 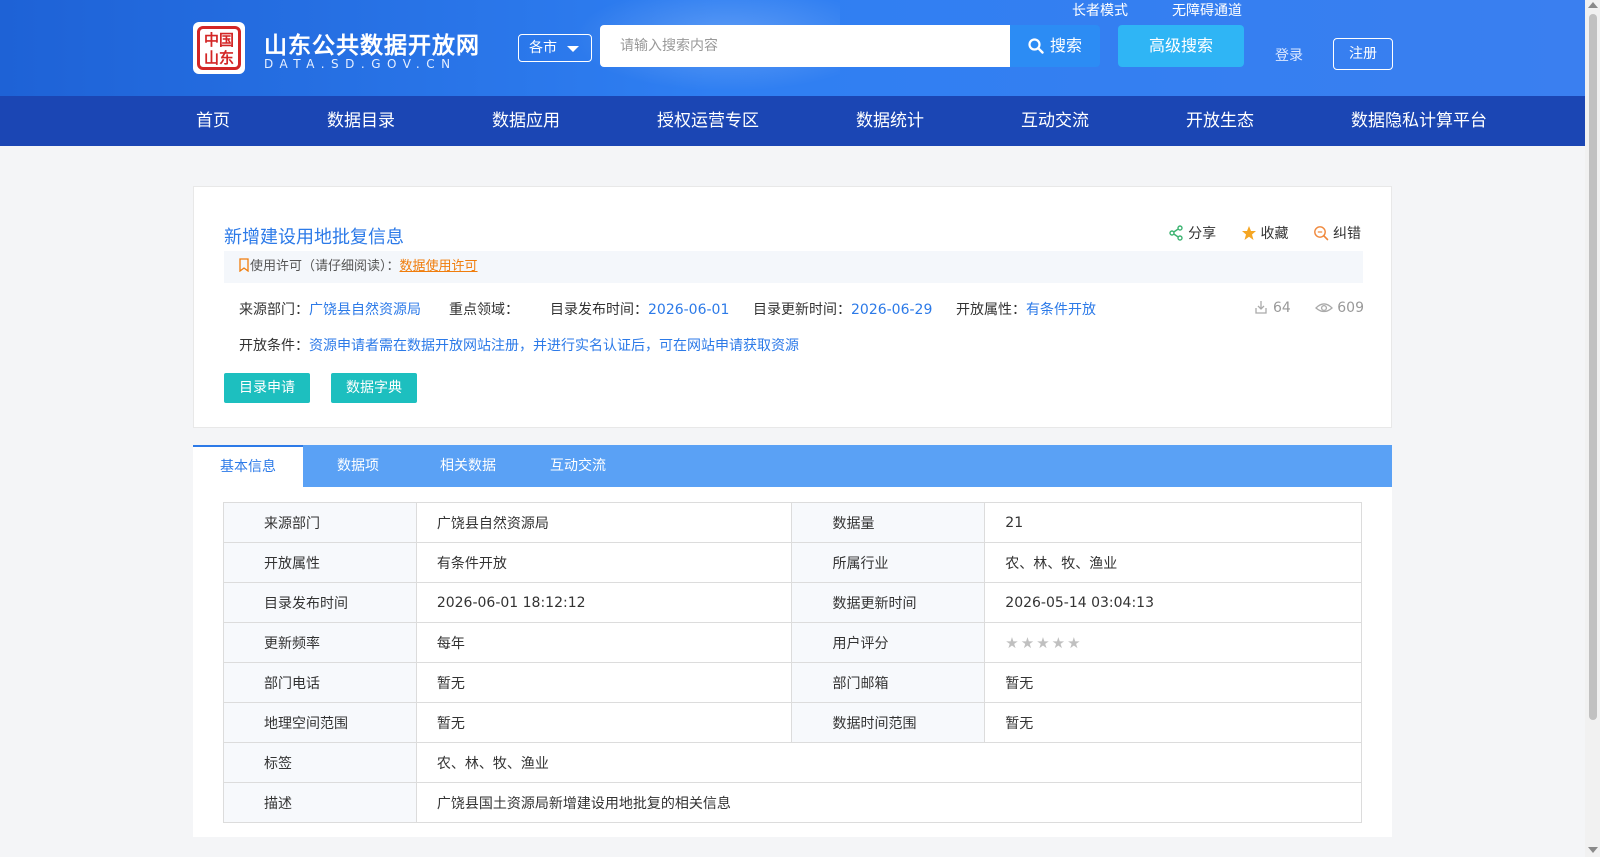 What do you see at coordinates (554, 346) in the screenshot?
I see `open-condition-value: 资源申请者需在数据开放网站注册，并进行实名认证后，可在网站申请获取资源` at bounding box center [554, 346].